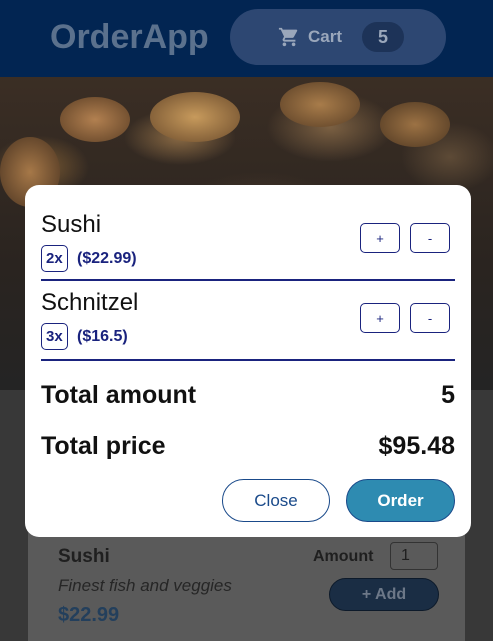  What do you see at coordinates (448, 395) in the screenshot?
I see `total-amount-value: 5` at bounding box center [448, 395].